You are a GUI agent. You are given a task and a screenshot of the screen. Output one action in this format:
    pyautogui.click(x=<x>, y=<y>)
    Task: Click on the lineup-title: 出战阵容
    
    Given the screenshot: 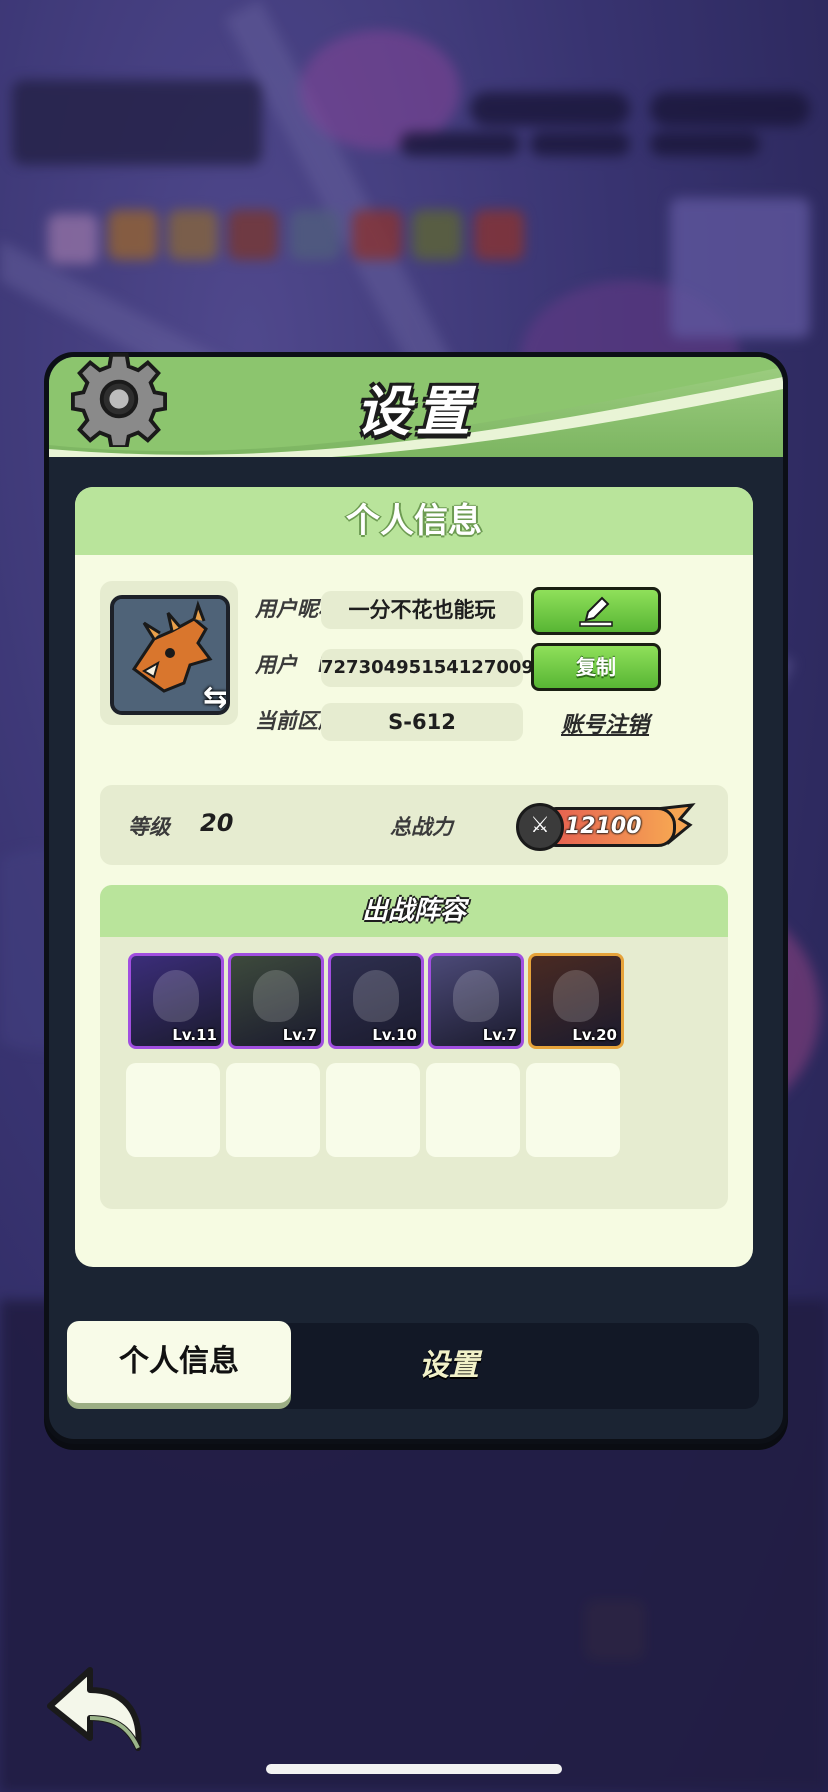 What is the action you would take?
    pyautogui.click(x=414, y=911)
    